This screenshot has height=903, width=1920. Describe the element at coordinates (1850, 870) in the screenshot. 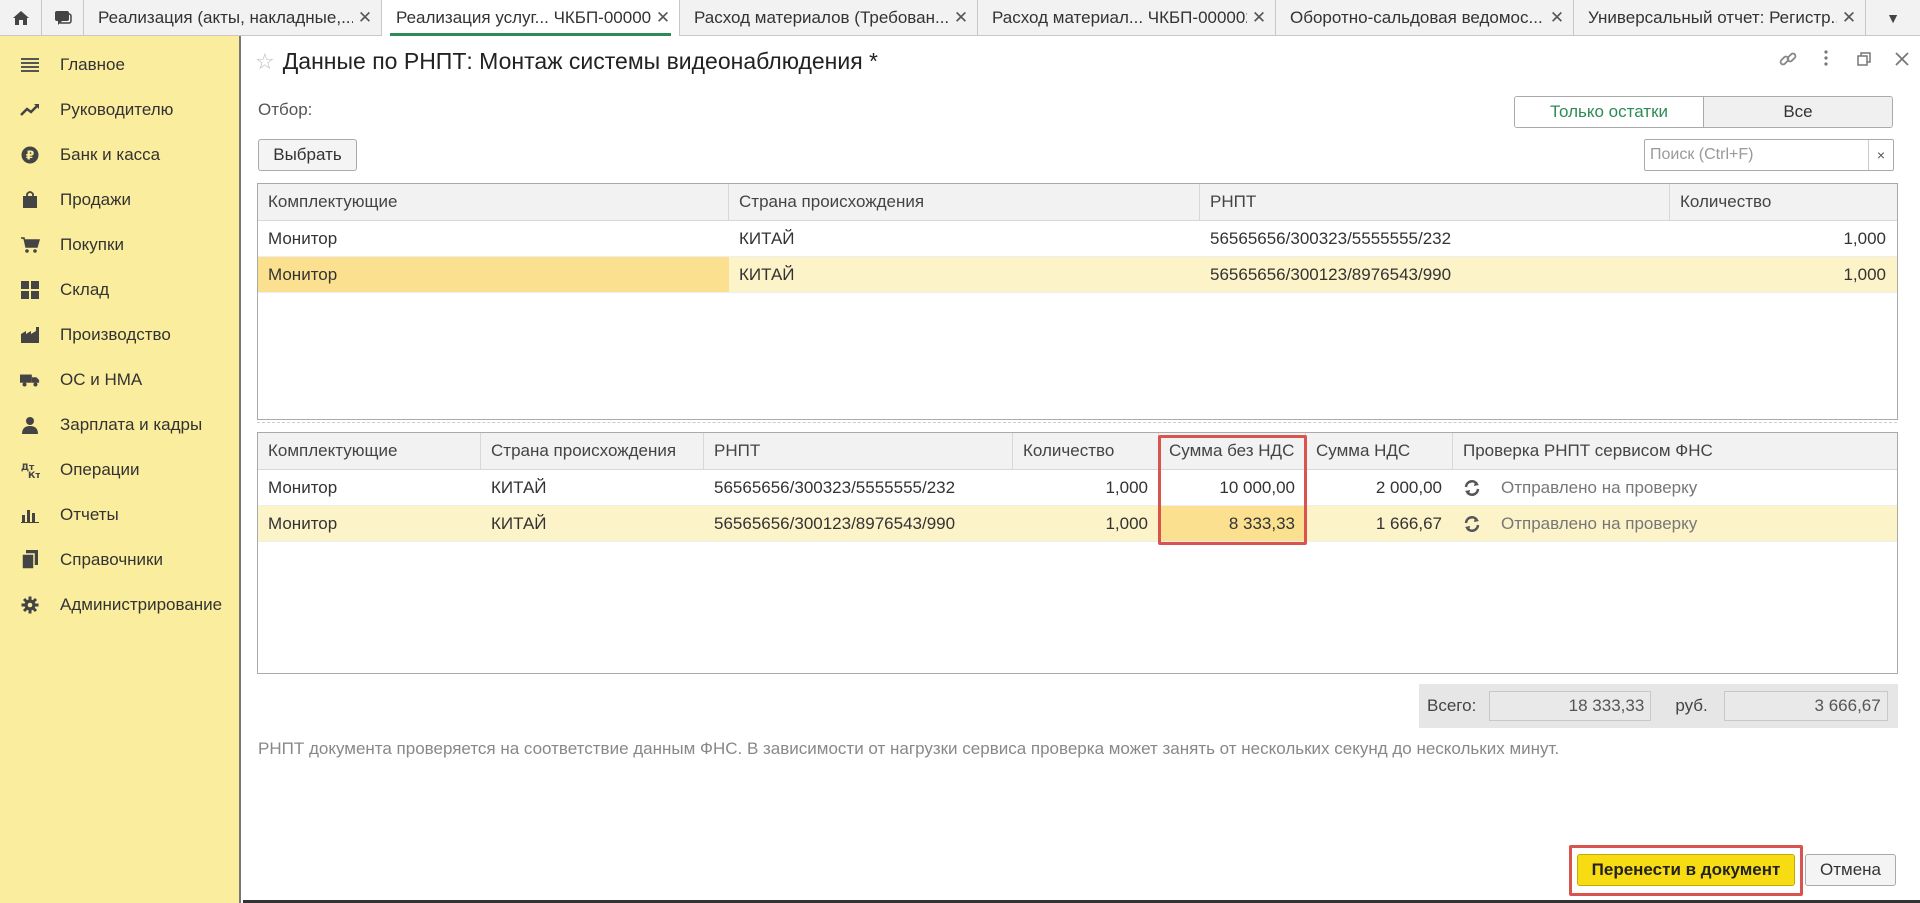

I see `cancel-button: Отмена` at that location.